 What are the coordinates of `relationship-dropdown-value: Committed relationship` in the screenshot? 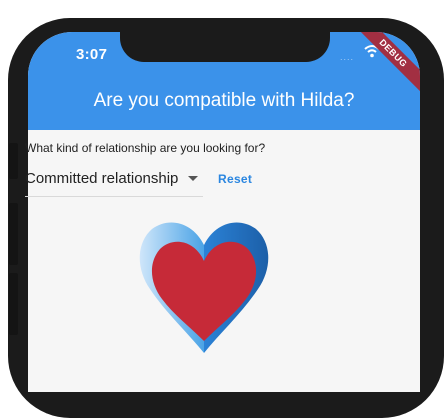 It's located at (102, 178).